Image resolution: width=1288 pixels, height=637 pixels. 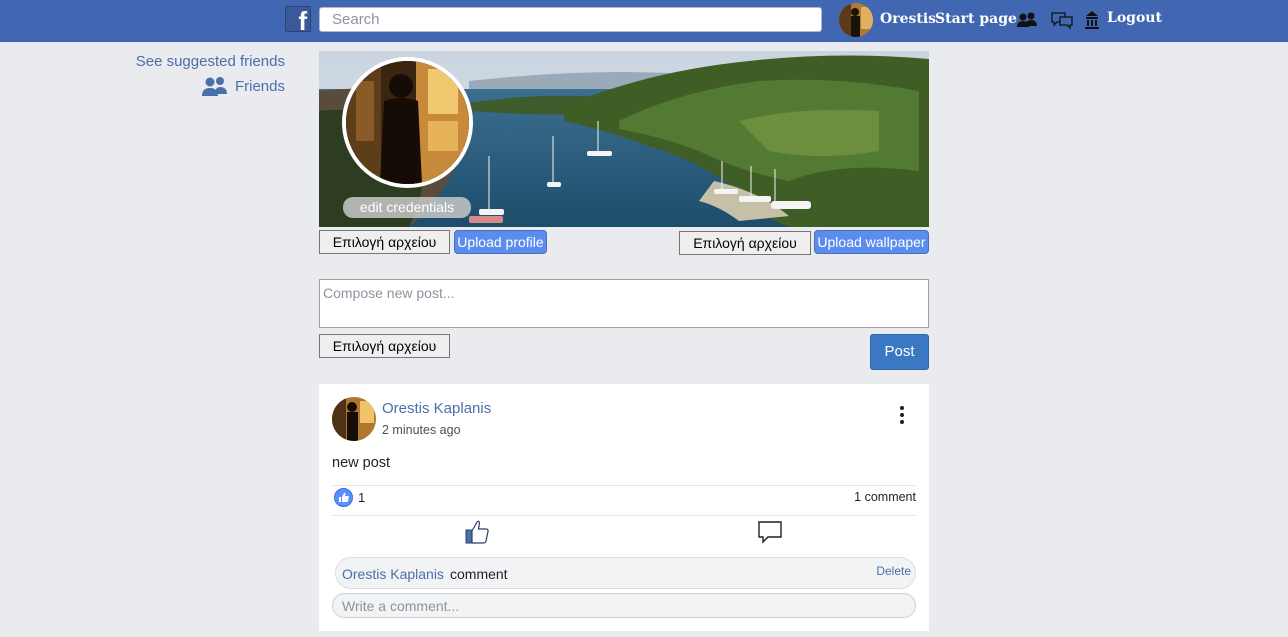 I want to click on top-navigation-bar: f Orestis Start page Logout, so click(x=644, y=21).